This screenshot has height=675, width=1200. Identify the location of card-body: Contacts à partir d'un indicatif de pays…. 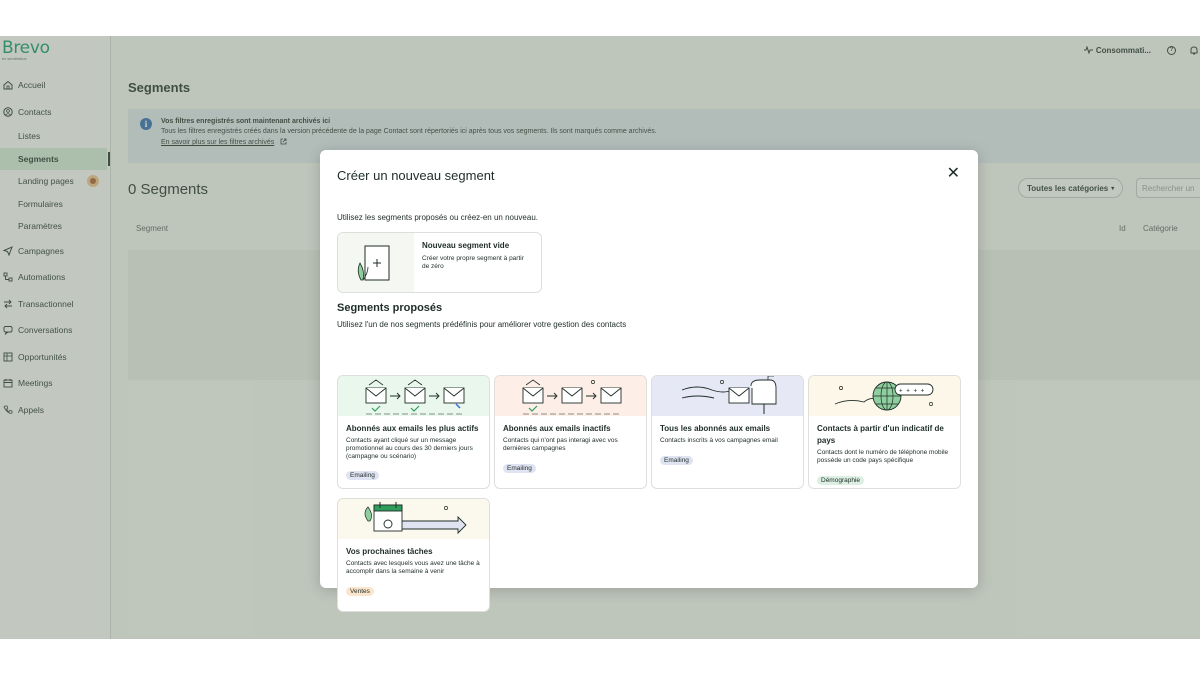
(884, 451).